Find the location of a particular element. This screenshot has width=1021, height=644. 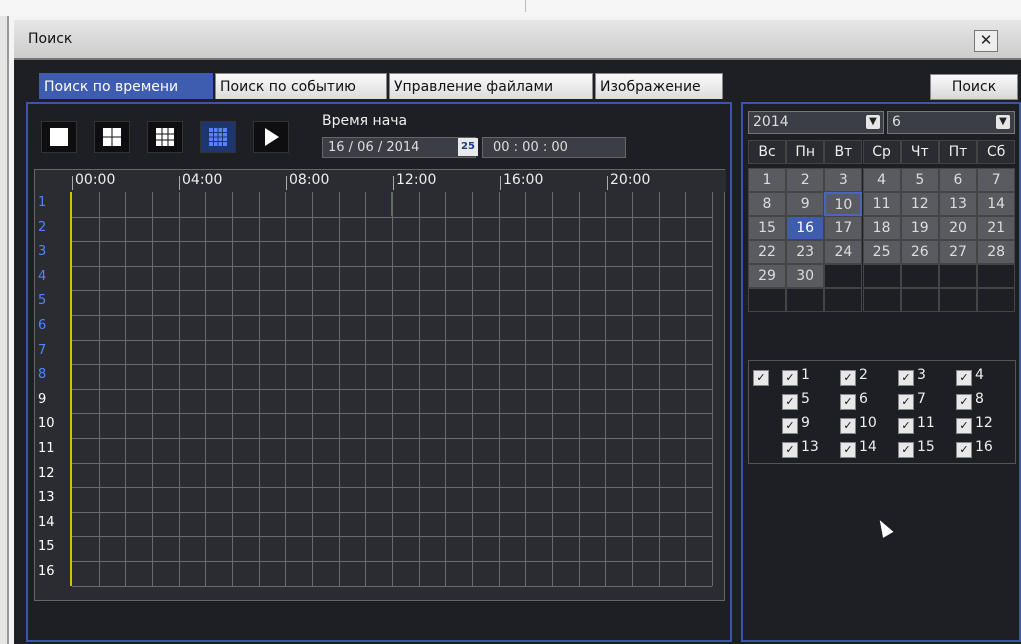

channel-checkbox: ✓ 5 is located at coordinates (796, 399).